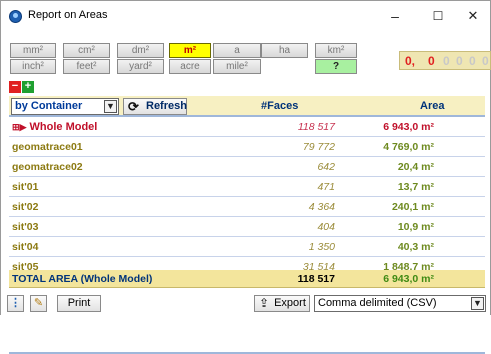 This screenshot has height=354, width=491. What do you see at coordinates (415, 227) in the screenshot?
I see `row-area: 10,9 m²` at bounding box center [415, 227].